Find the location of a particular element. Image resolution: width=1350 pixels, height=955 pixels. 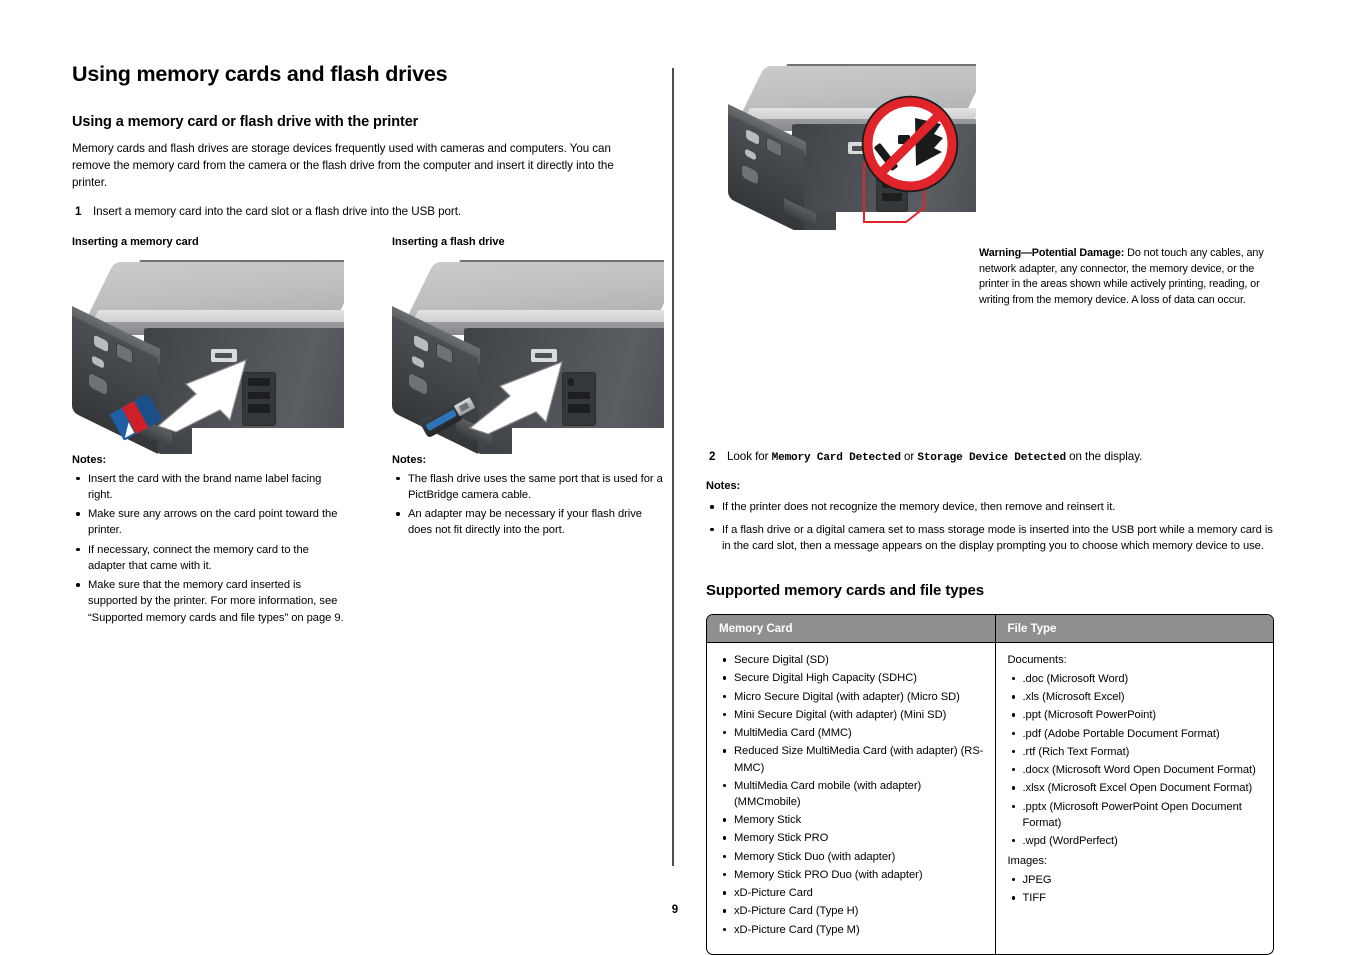

list-item: Secure Digital (SD) is located at coordinates (852, 660).